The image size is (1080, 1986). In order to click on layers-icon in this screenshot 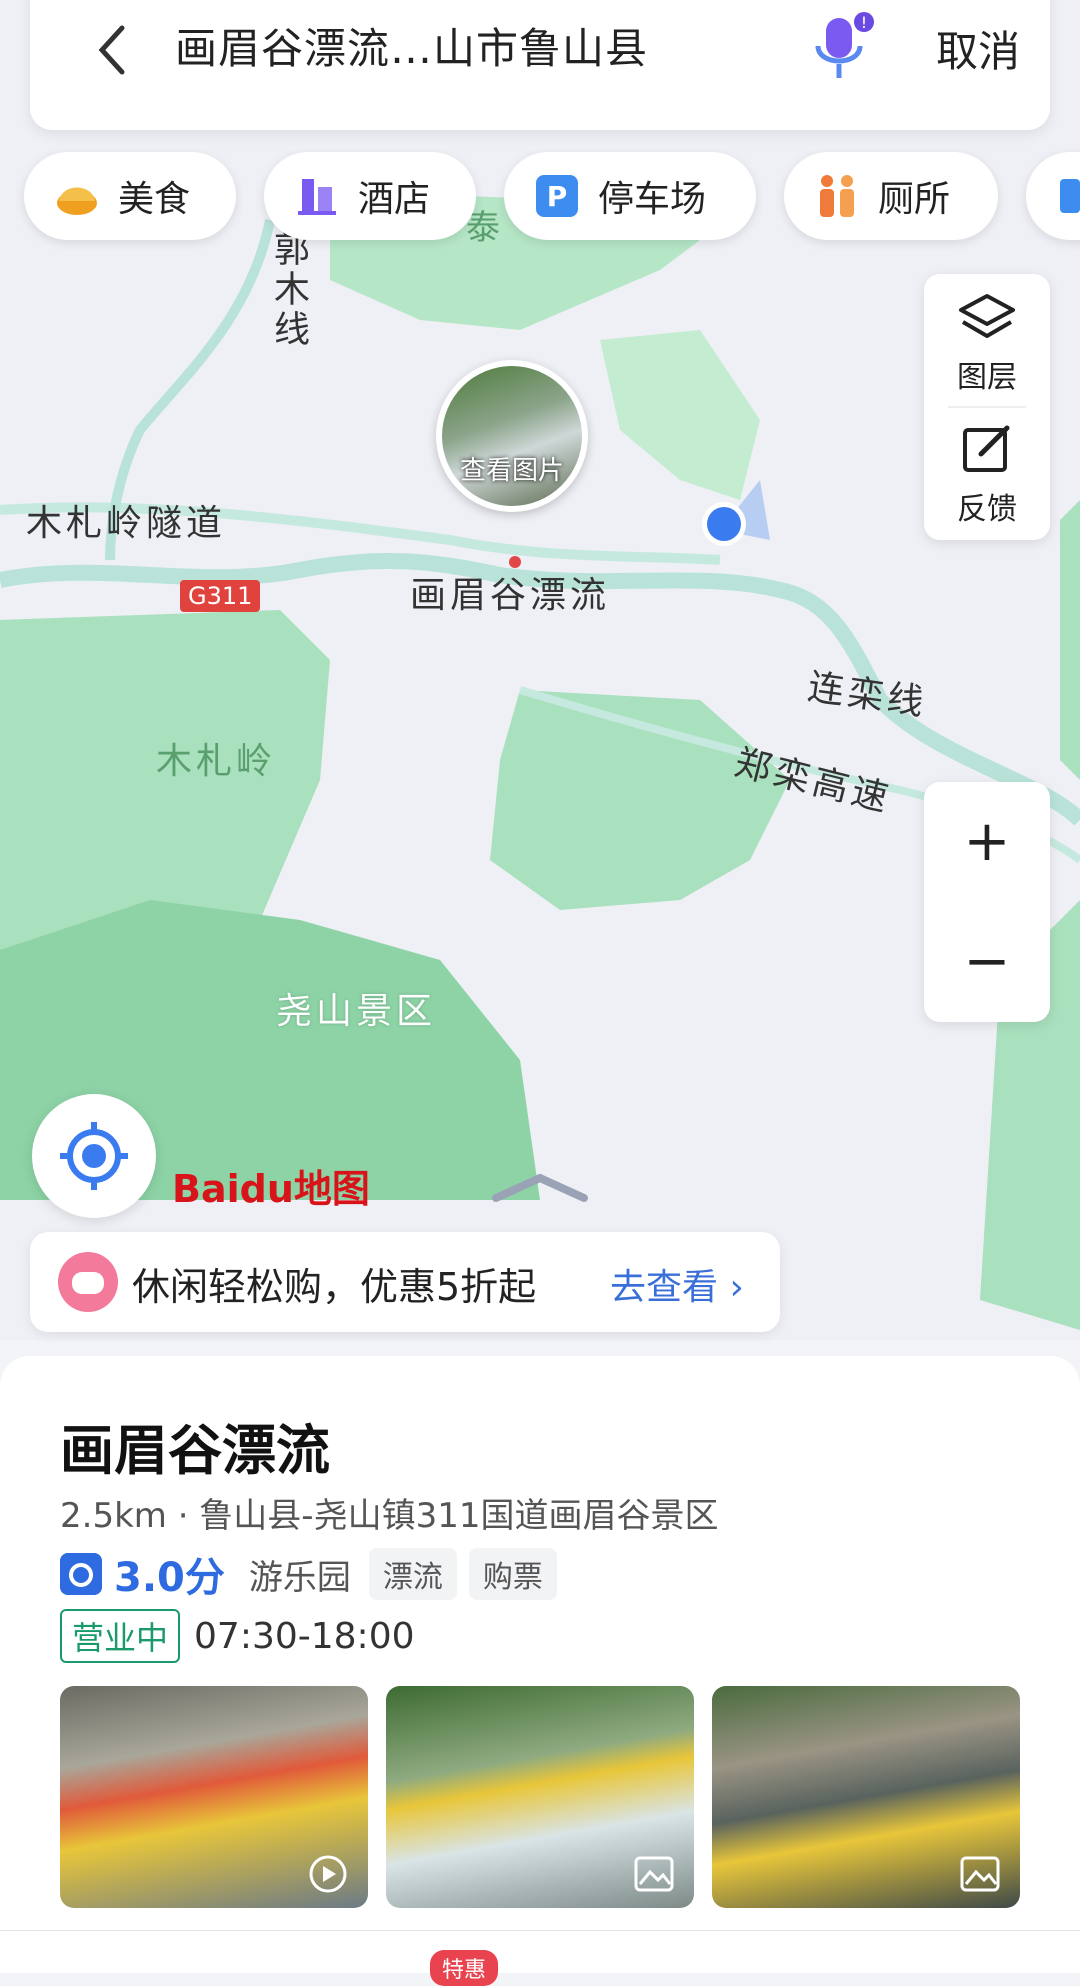, I will do `click(987, 316)`.